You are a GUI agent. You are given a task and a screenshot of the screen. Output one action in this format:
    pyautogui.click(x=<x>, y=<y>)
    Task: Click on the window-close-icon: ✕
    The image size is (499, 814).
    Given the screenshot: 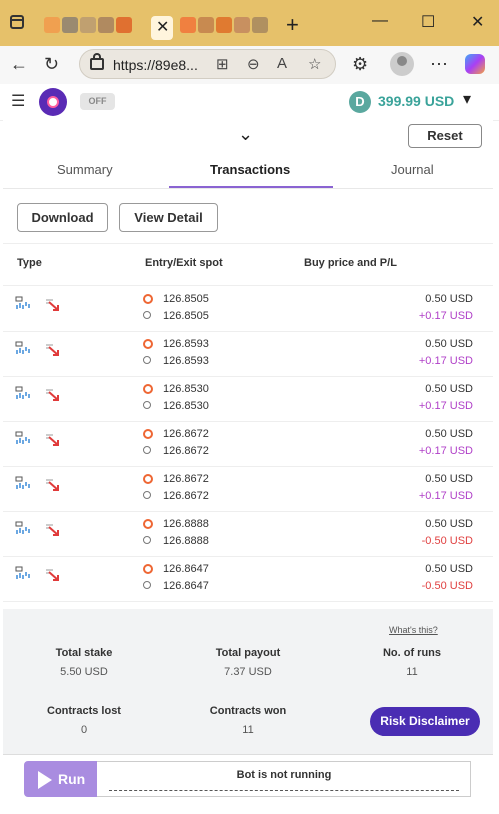 What is the action you would take?
    pyautogui.click(x=477, y=22)
    